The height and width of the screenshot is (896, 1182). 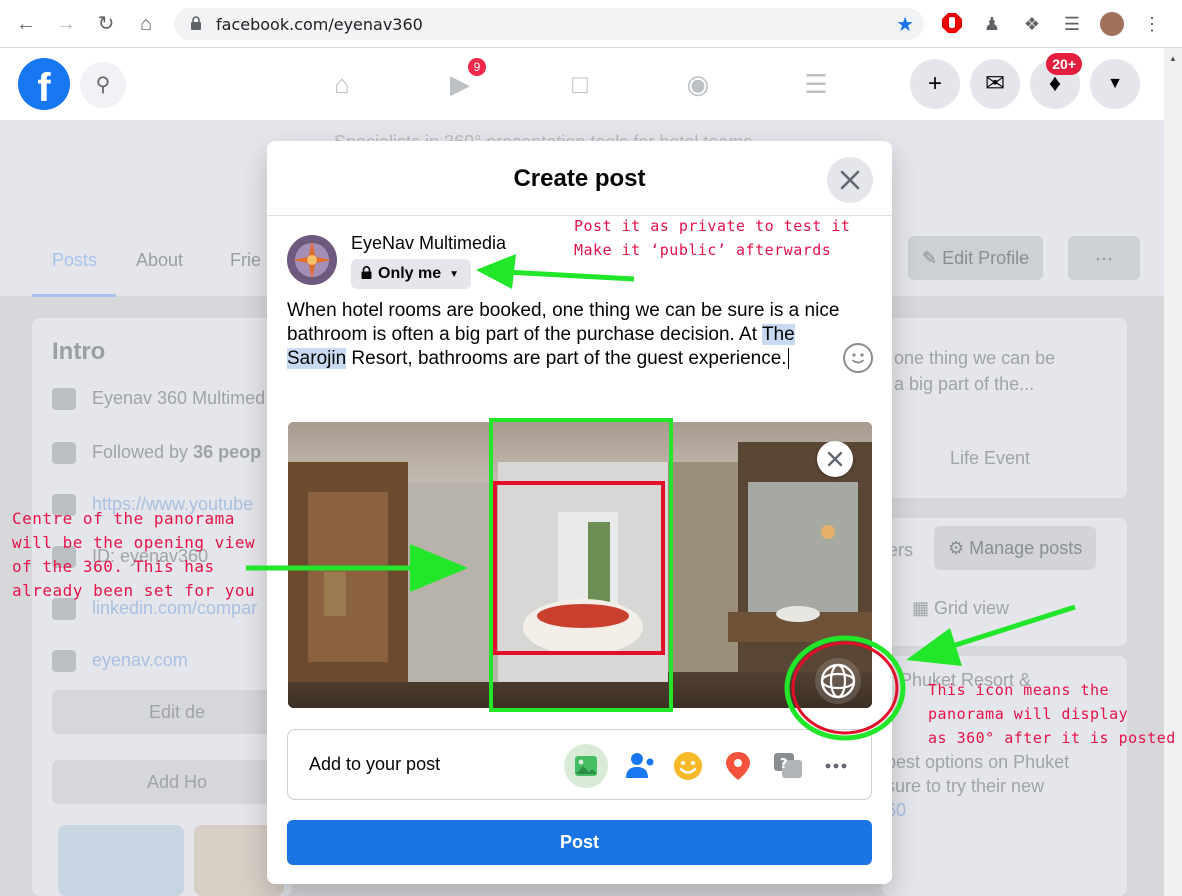 I want to click on filters-card: ers ⚙ Manage posts ▦ Grid view, so click(x=1004, y=582).